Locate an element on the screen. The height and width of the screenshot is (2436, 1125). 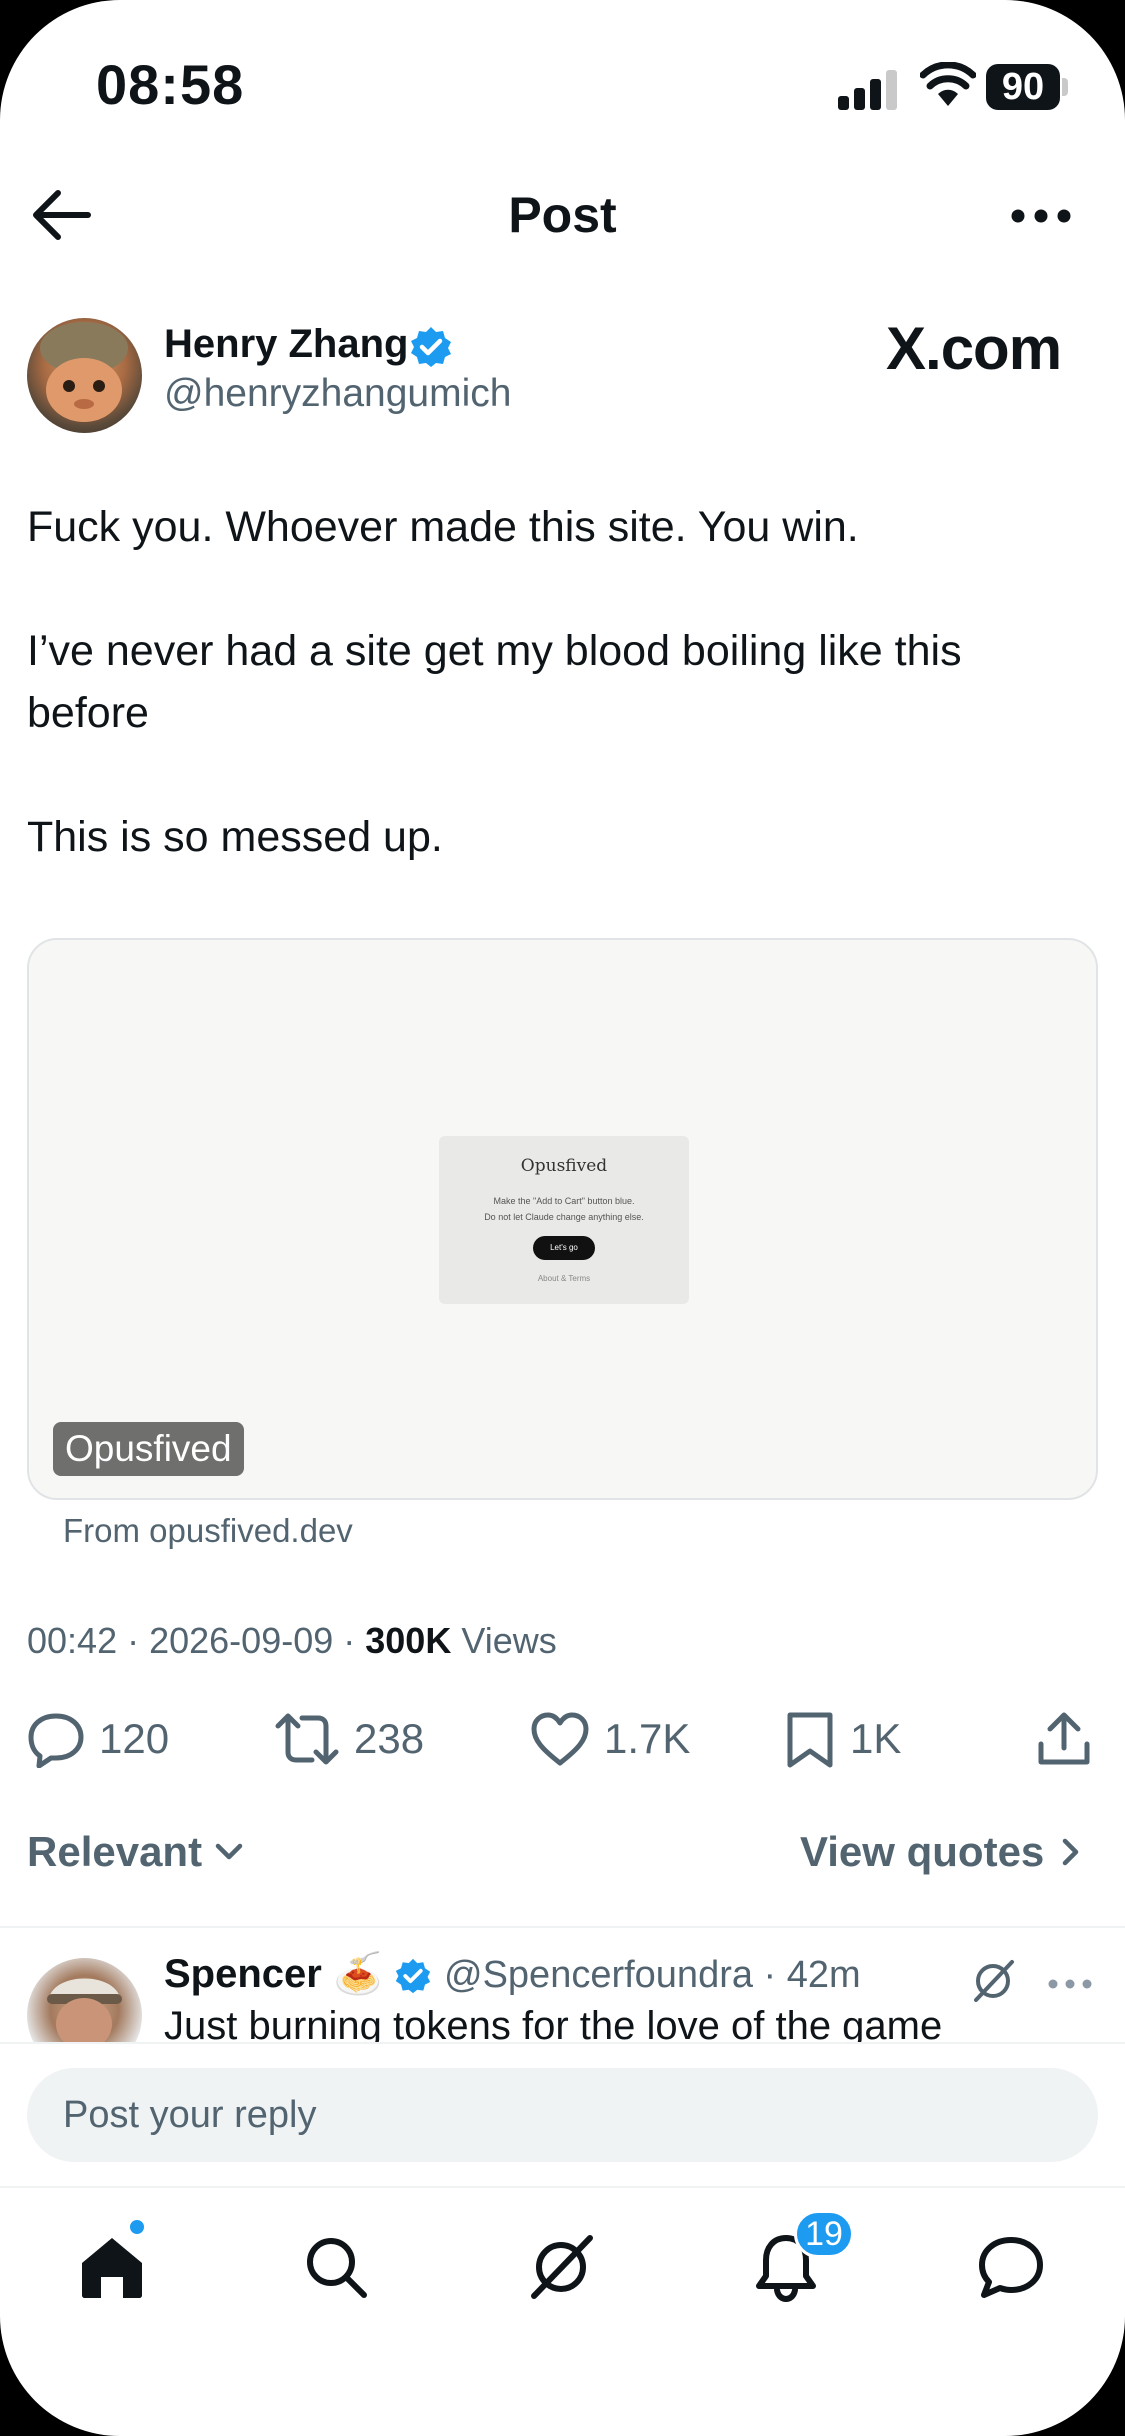
preview-line: Do not let Claude change anything else. is located at coordinates (564, 1217).